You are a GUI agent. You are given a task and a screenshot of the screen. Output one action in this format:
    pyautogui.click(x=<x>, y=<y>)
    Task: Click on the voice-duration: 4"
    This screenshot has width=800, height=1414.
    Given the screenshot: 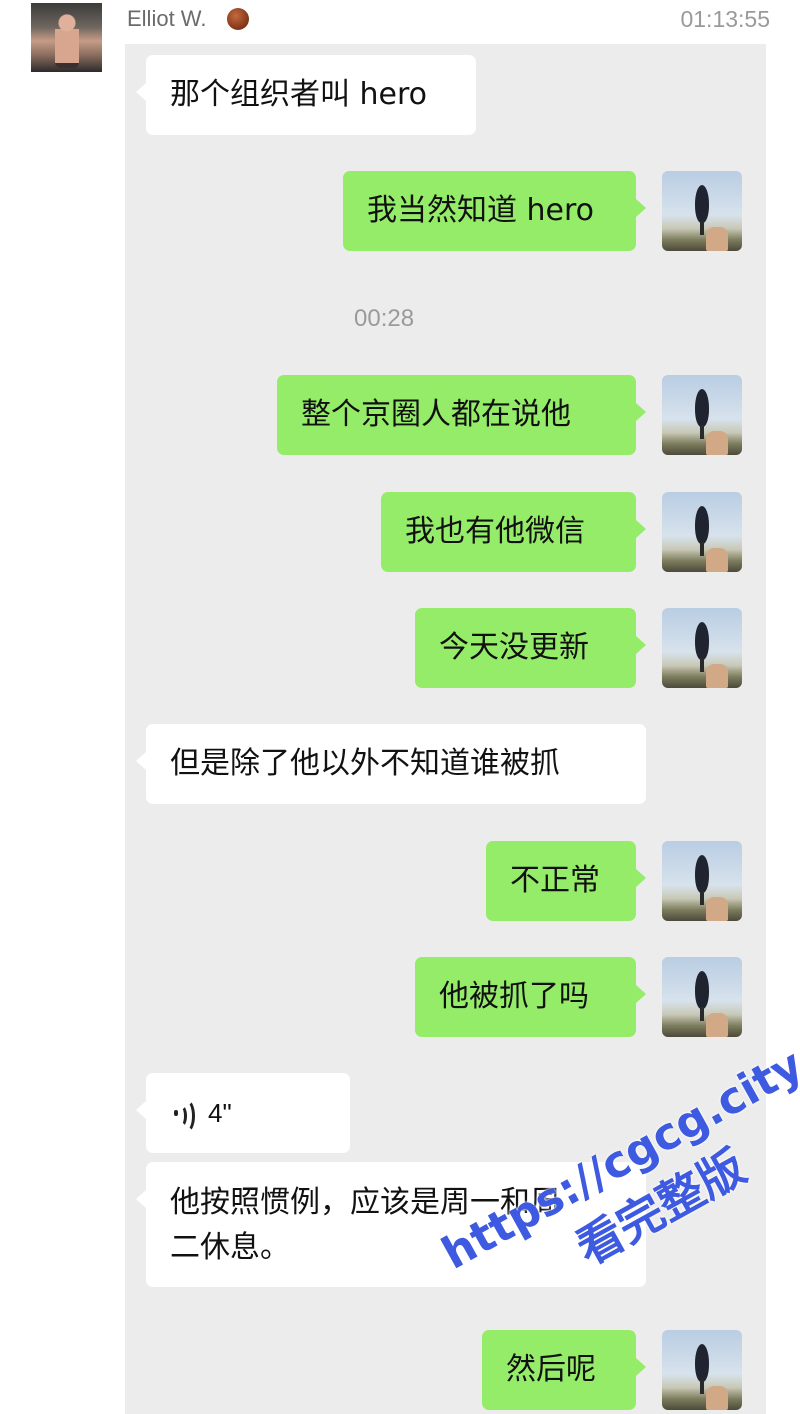 What is the action you would take?
    pyautogui.click(x=220, y=1113)
    